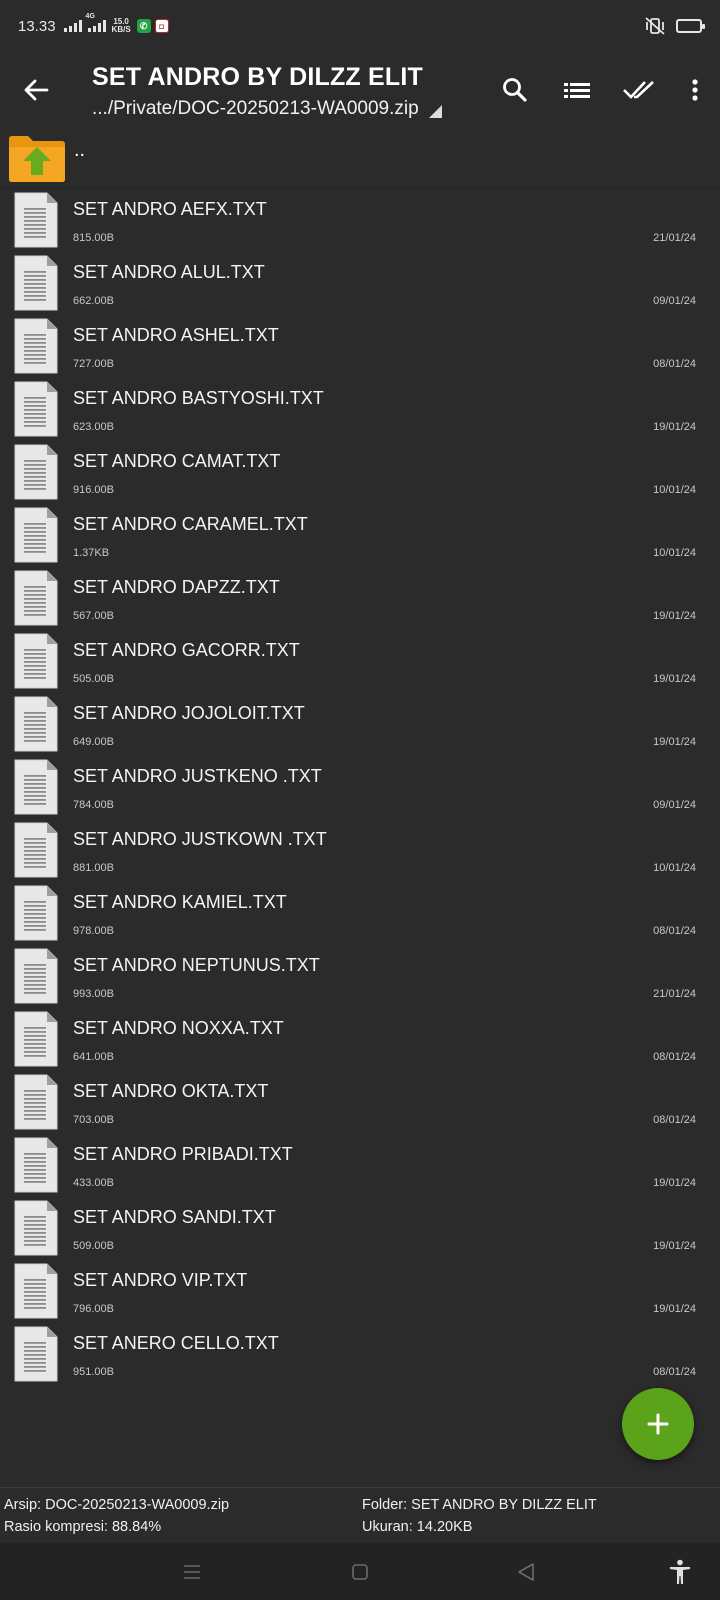 The width and height of the screenshot is (720, 1600). What do you see at coordinates (178, 1028) in the screenshot?
I see `file-name: SET ANDRO NOXXA.TXT` at bounding box center [178, 1028].